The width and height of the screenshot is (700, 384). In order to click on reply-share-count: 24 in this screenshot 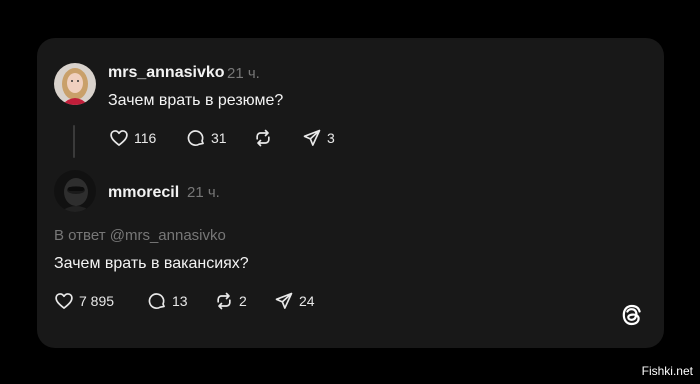, I will do `click(307, 301)`.